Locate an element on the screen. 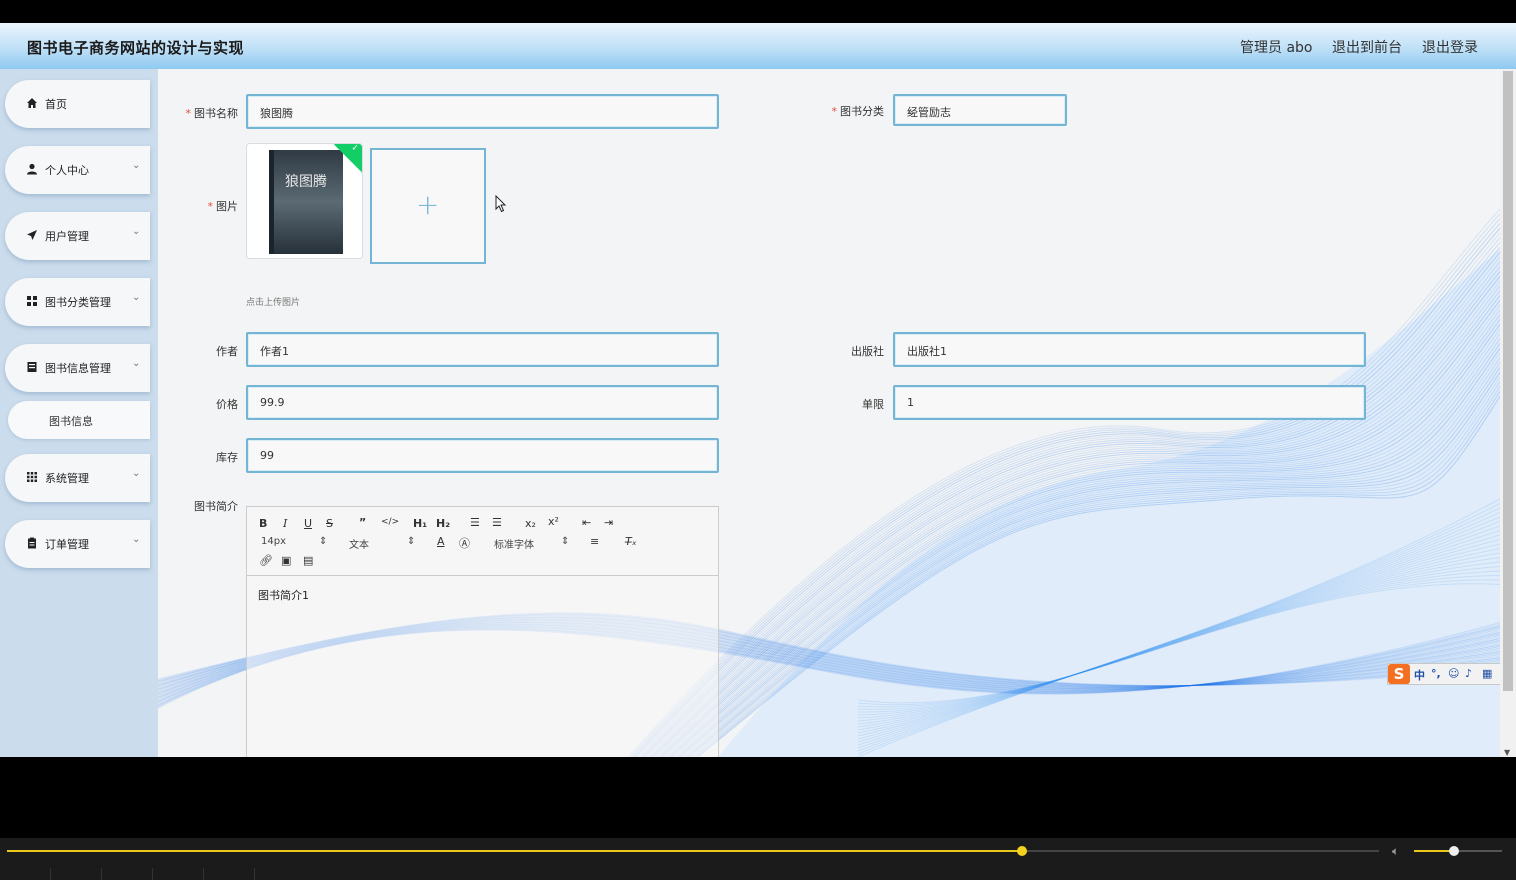  clipboard-icon is located at coordinates (32, 543).